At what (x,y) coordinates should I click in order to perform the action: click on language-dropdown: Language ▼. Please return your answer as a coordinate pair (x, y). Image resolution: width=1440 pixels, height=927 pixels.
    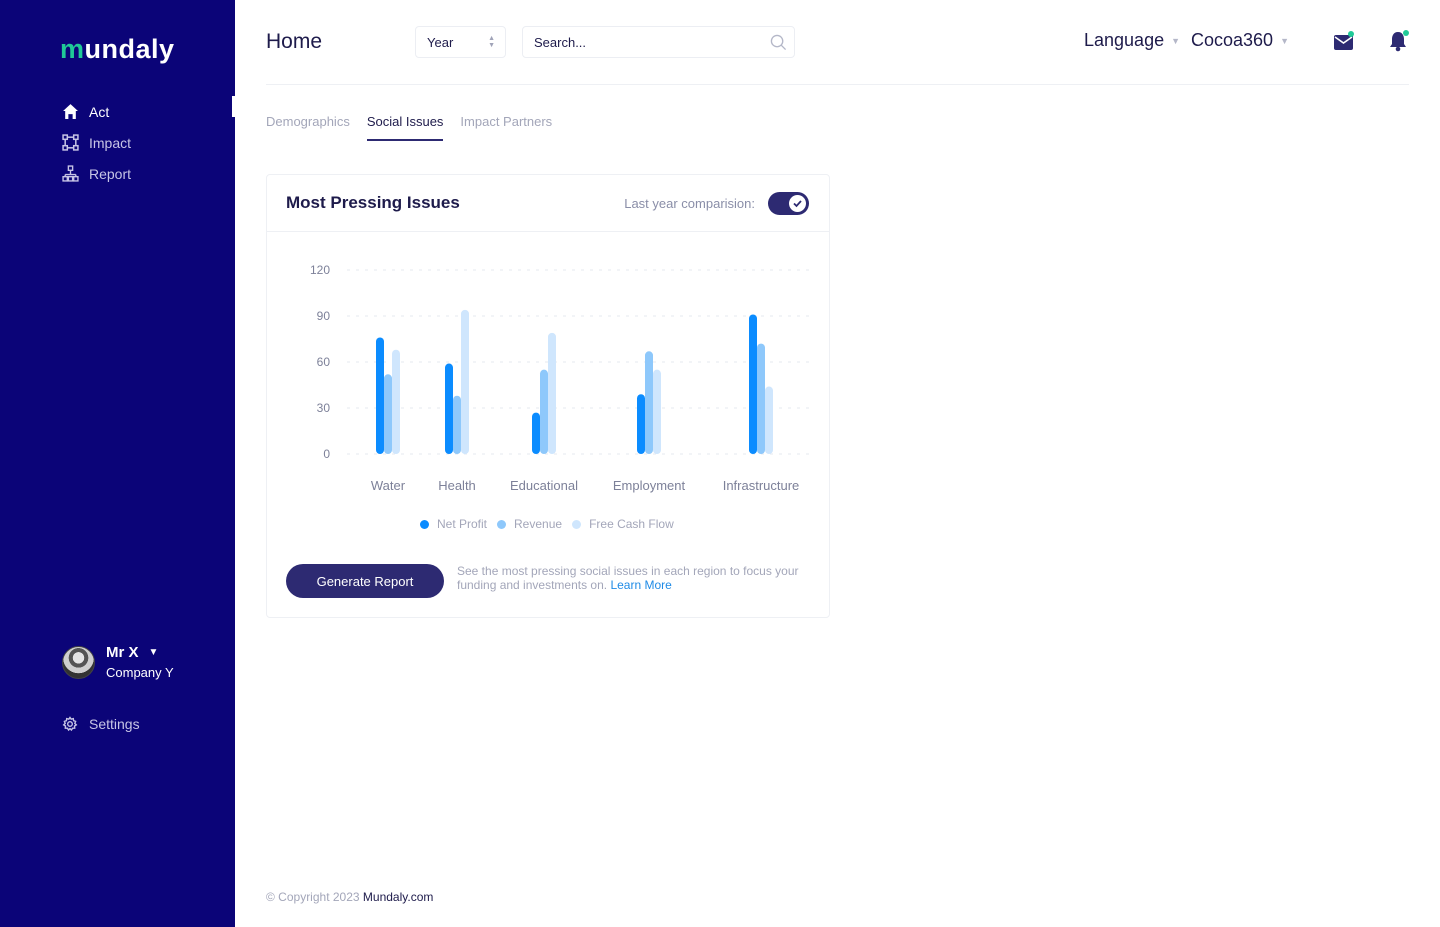
    Looking at the image, I should click on (1132, 40).